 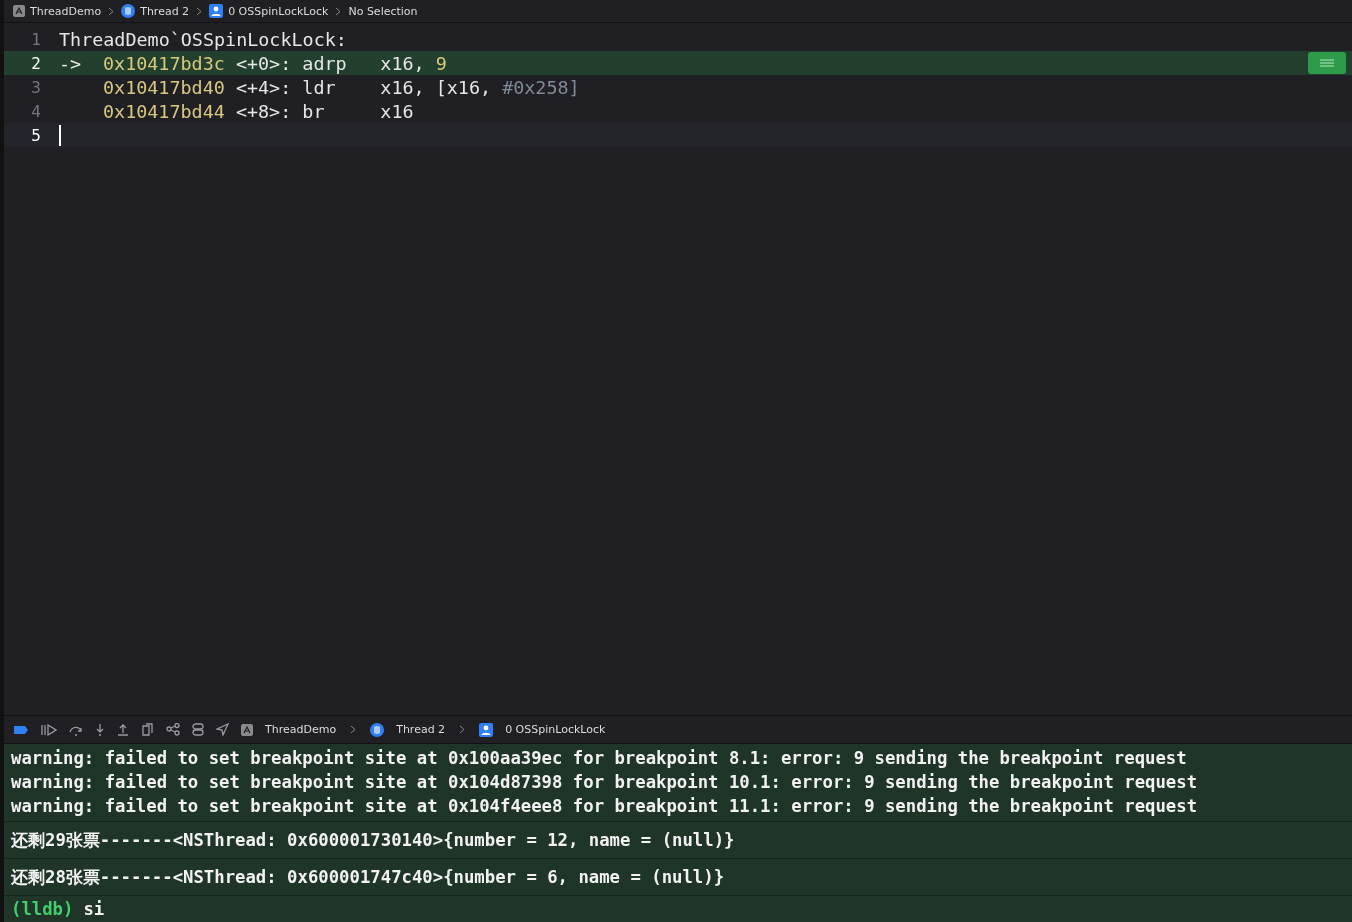 I want to click on code-token: ->, so click(x=71, y=63).